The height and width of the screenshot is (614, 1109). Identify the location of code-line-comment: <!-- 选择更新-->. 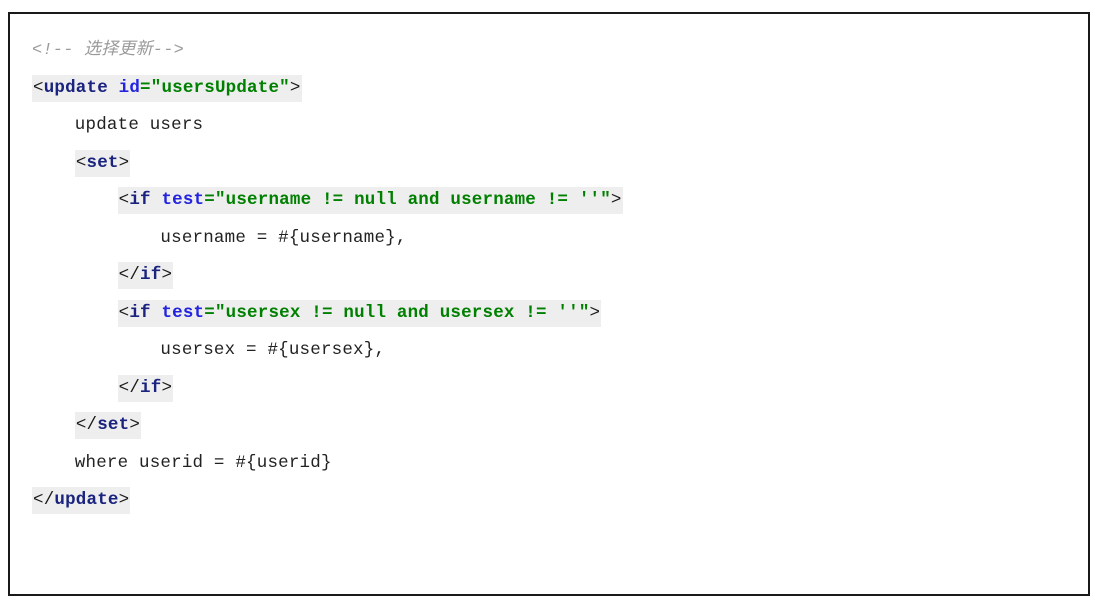
(560, 51).